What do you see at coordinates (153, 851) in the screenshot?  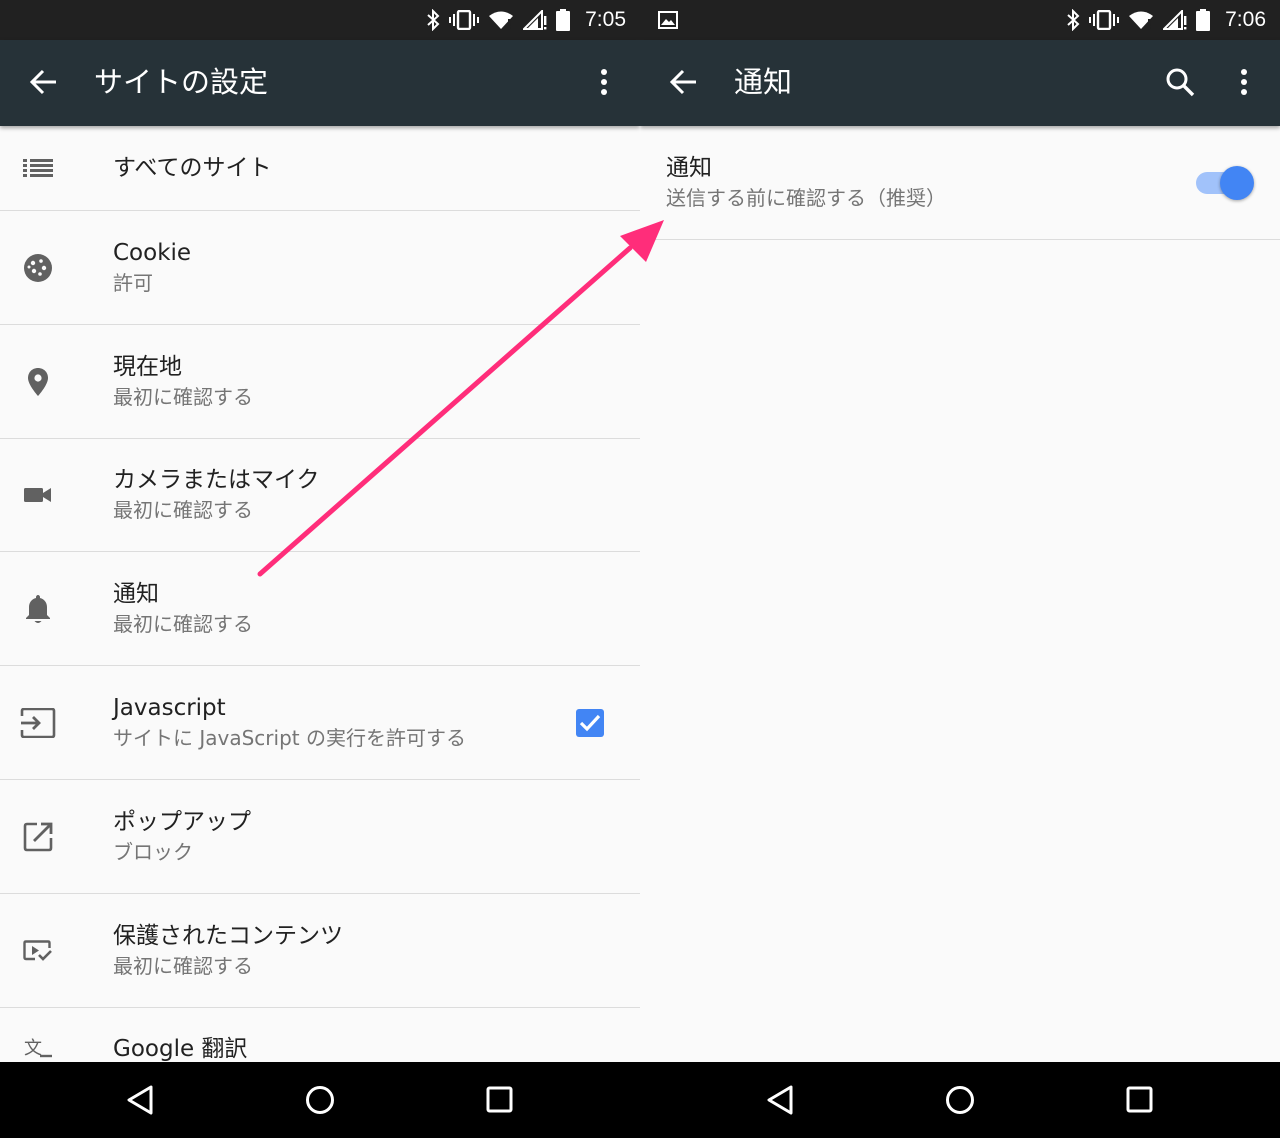 I see `list-item-summary: ブロック` at bounding box center [153, 851].